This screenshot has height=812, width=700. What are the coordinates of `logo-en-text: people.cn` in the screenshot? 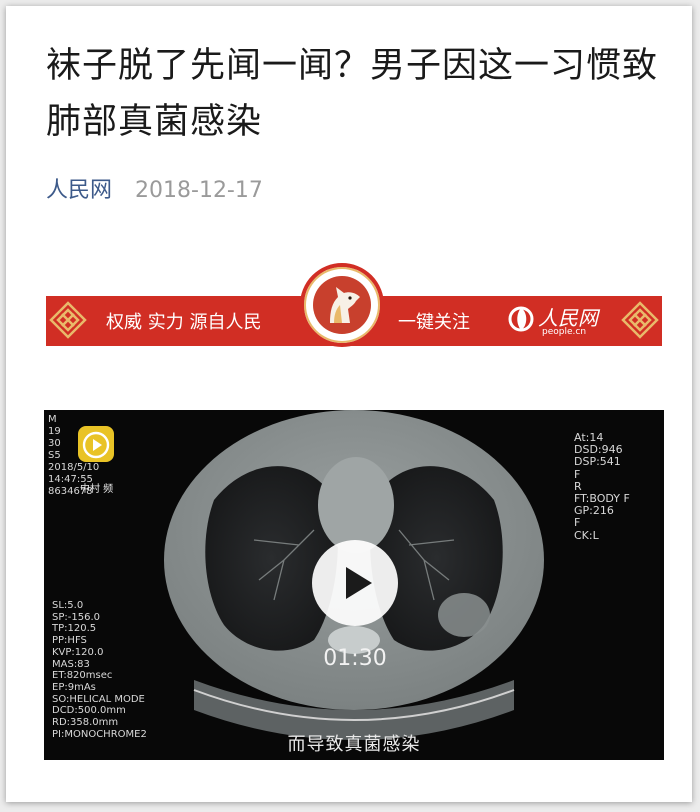 It's located at (564, 332).